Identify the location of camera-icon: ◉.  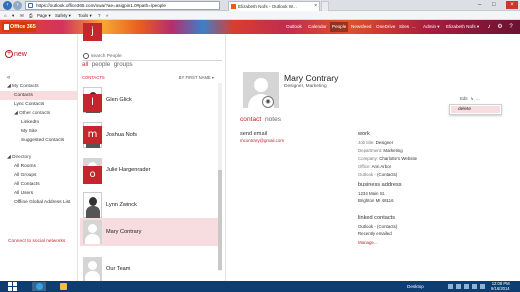
(268, 102).